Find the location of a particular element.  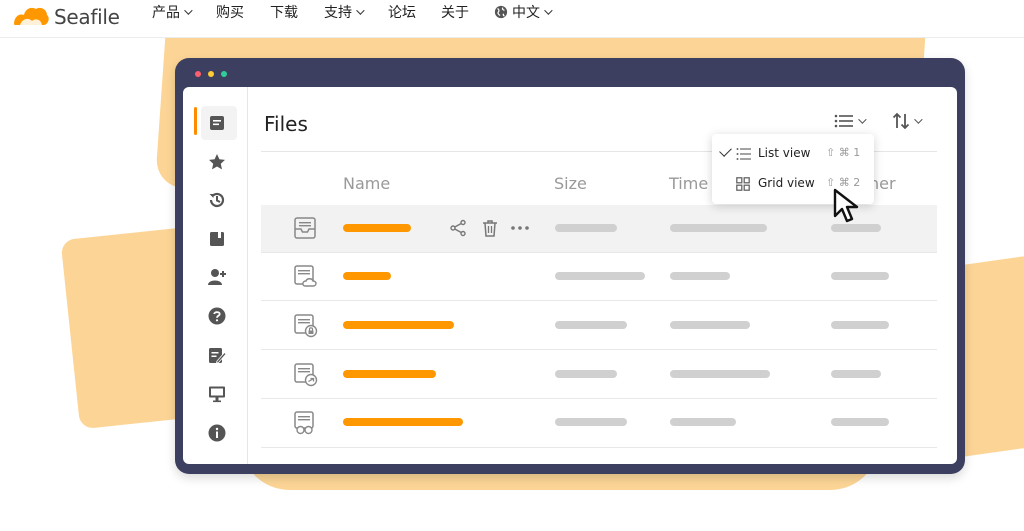

nav-item-label: 购买 is located at coordinates (230, 13).